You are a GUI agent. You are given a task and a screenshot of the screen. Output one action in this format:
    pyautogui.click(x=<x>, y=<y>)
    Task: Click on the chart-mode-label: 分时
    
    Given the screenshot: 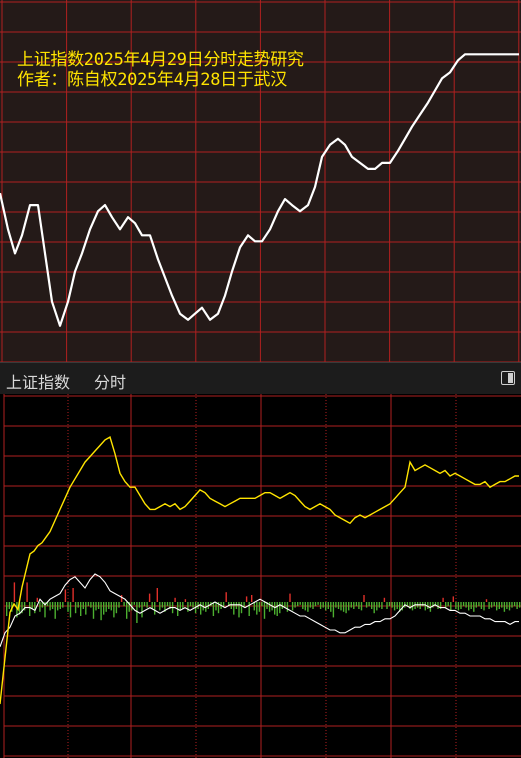 What is the action you would take?
    pyautogui.click(x=110, y=381)
    